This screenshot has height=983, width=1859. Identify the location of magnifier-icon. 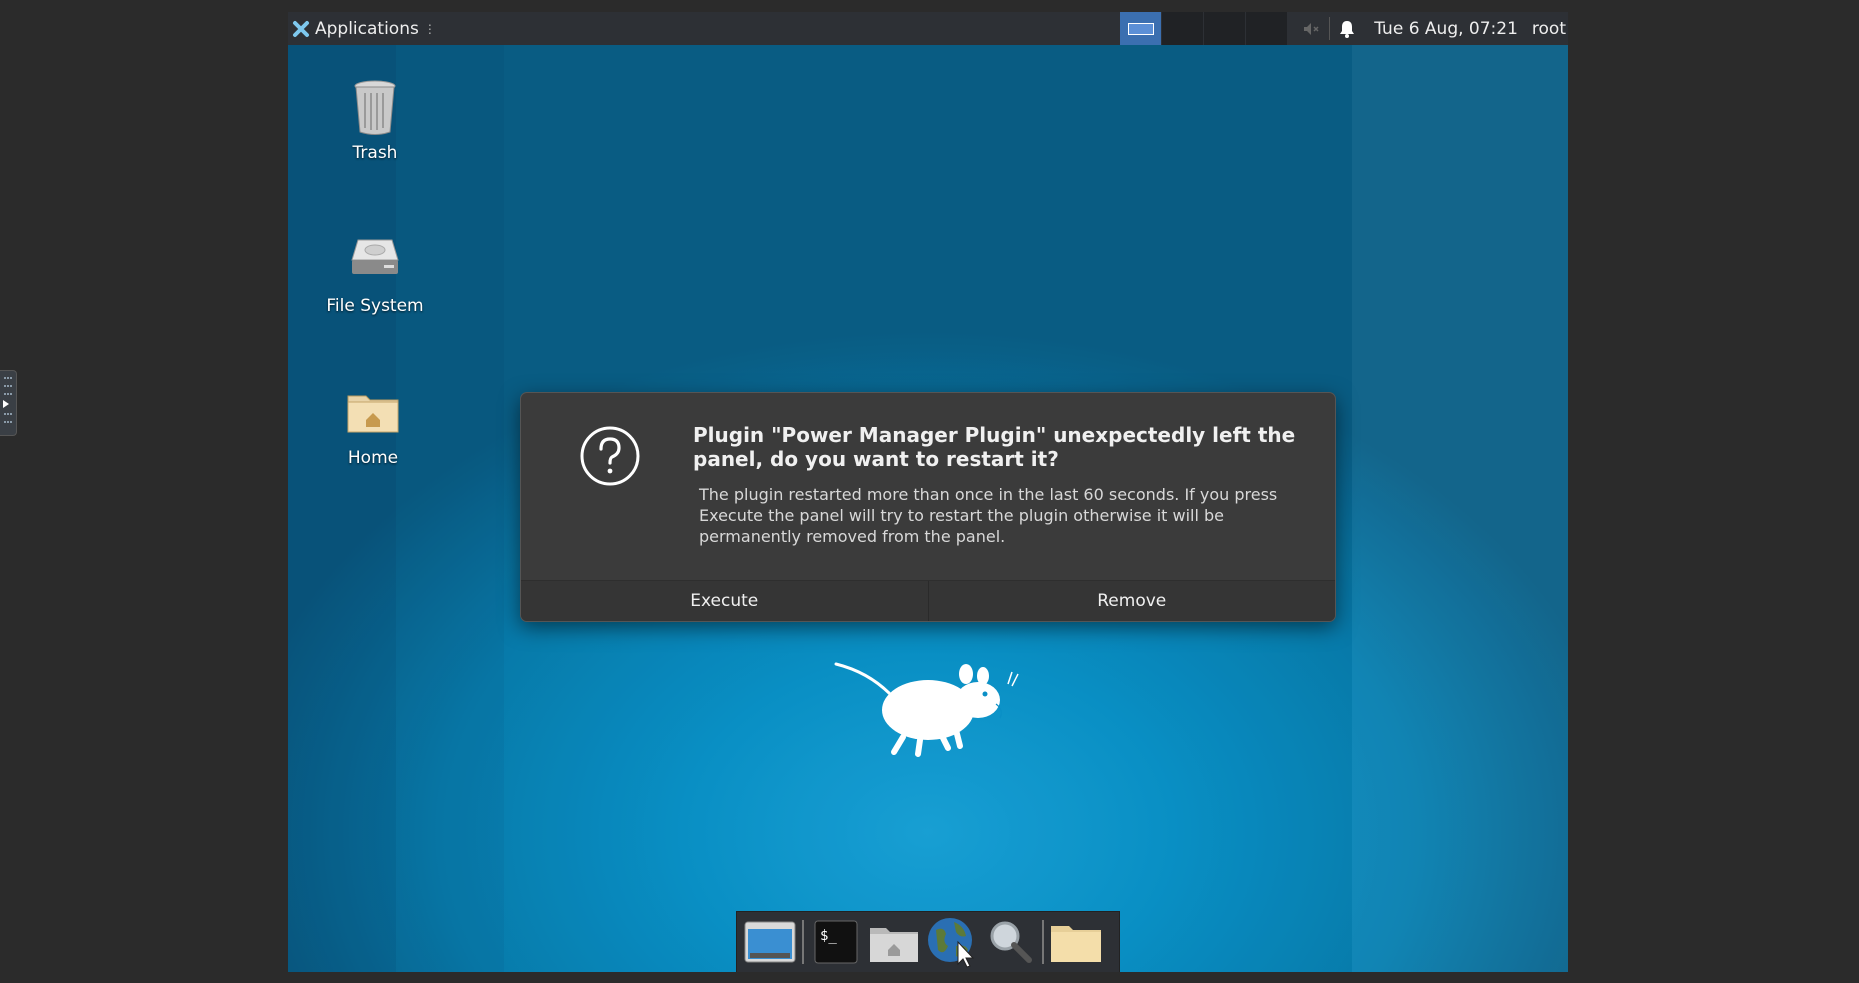
(1011, 942).